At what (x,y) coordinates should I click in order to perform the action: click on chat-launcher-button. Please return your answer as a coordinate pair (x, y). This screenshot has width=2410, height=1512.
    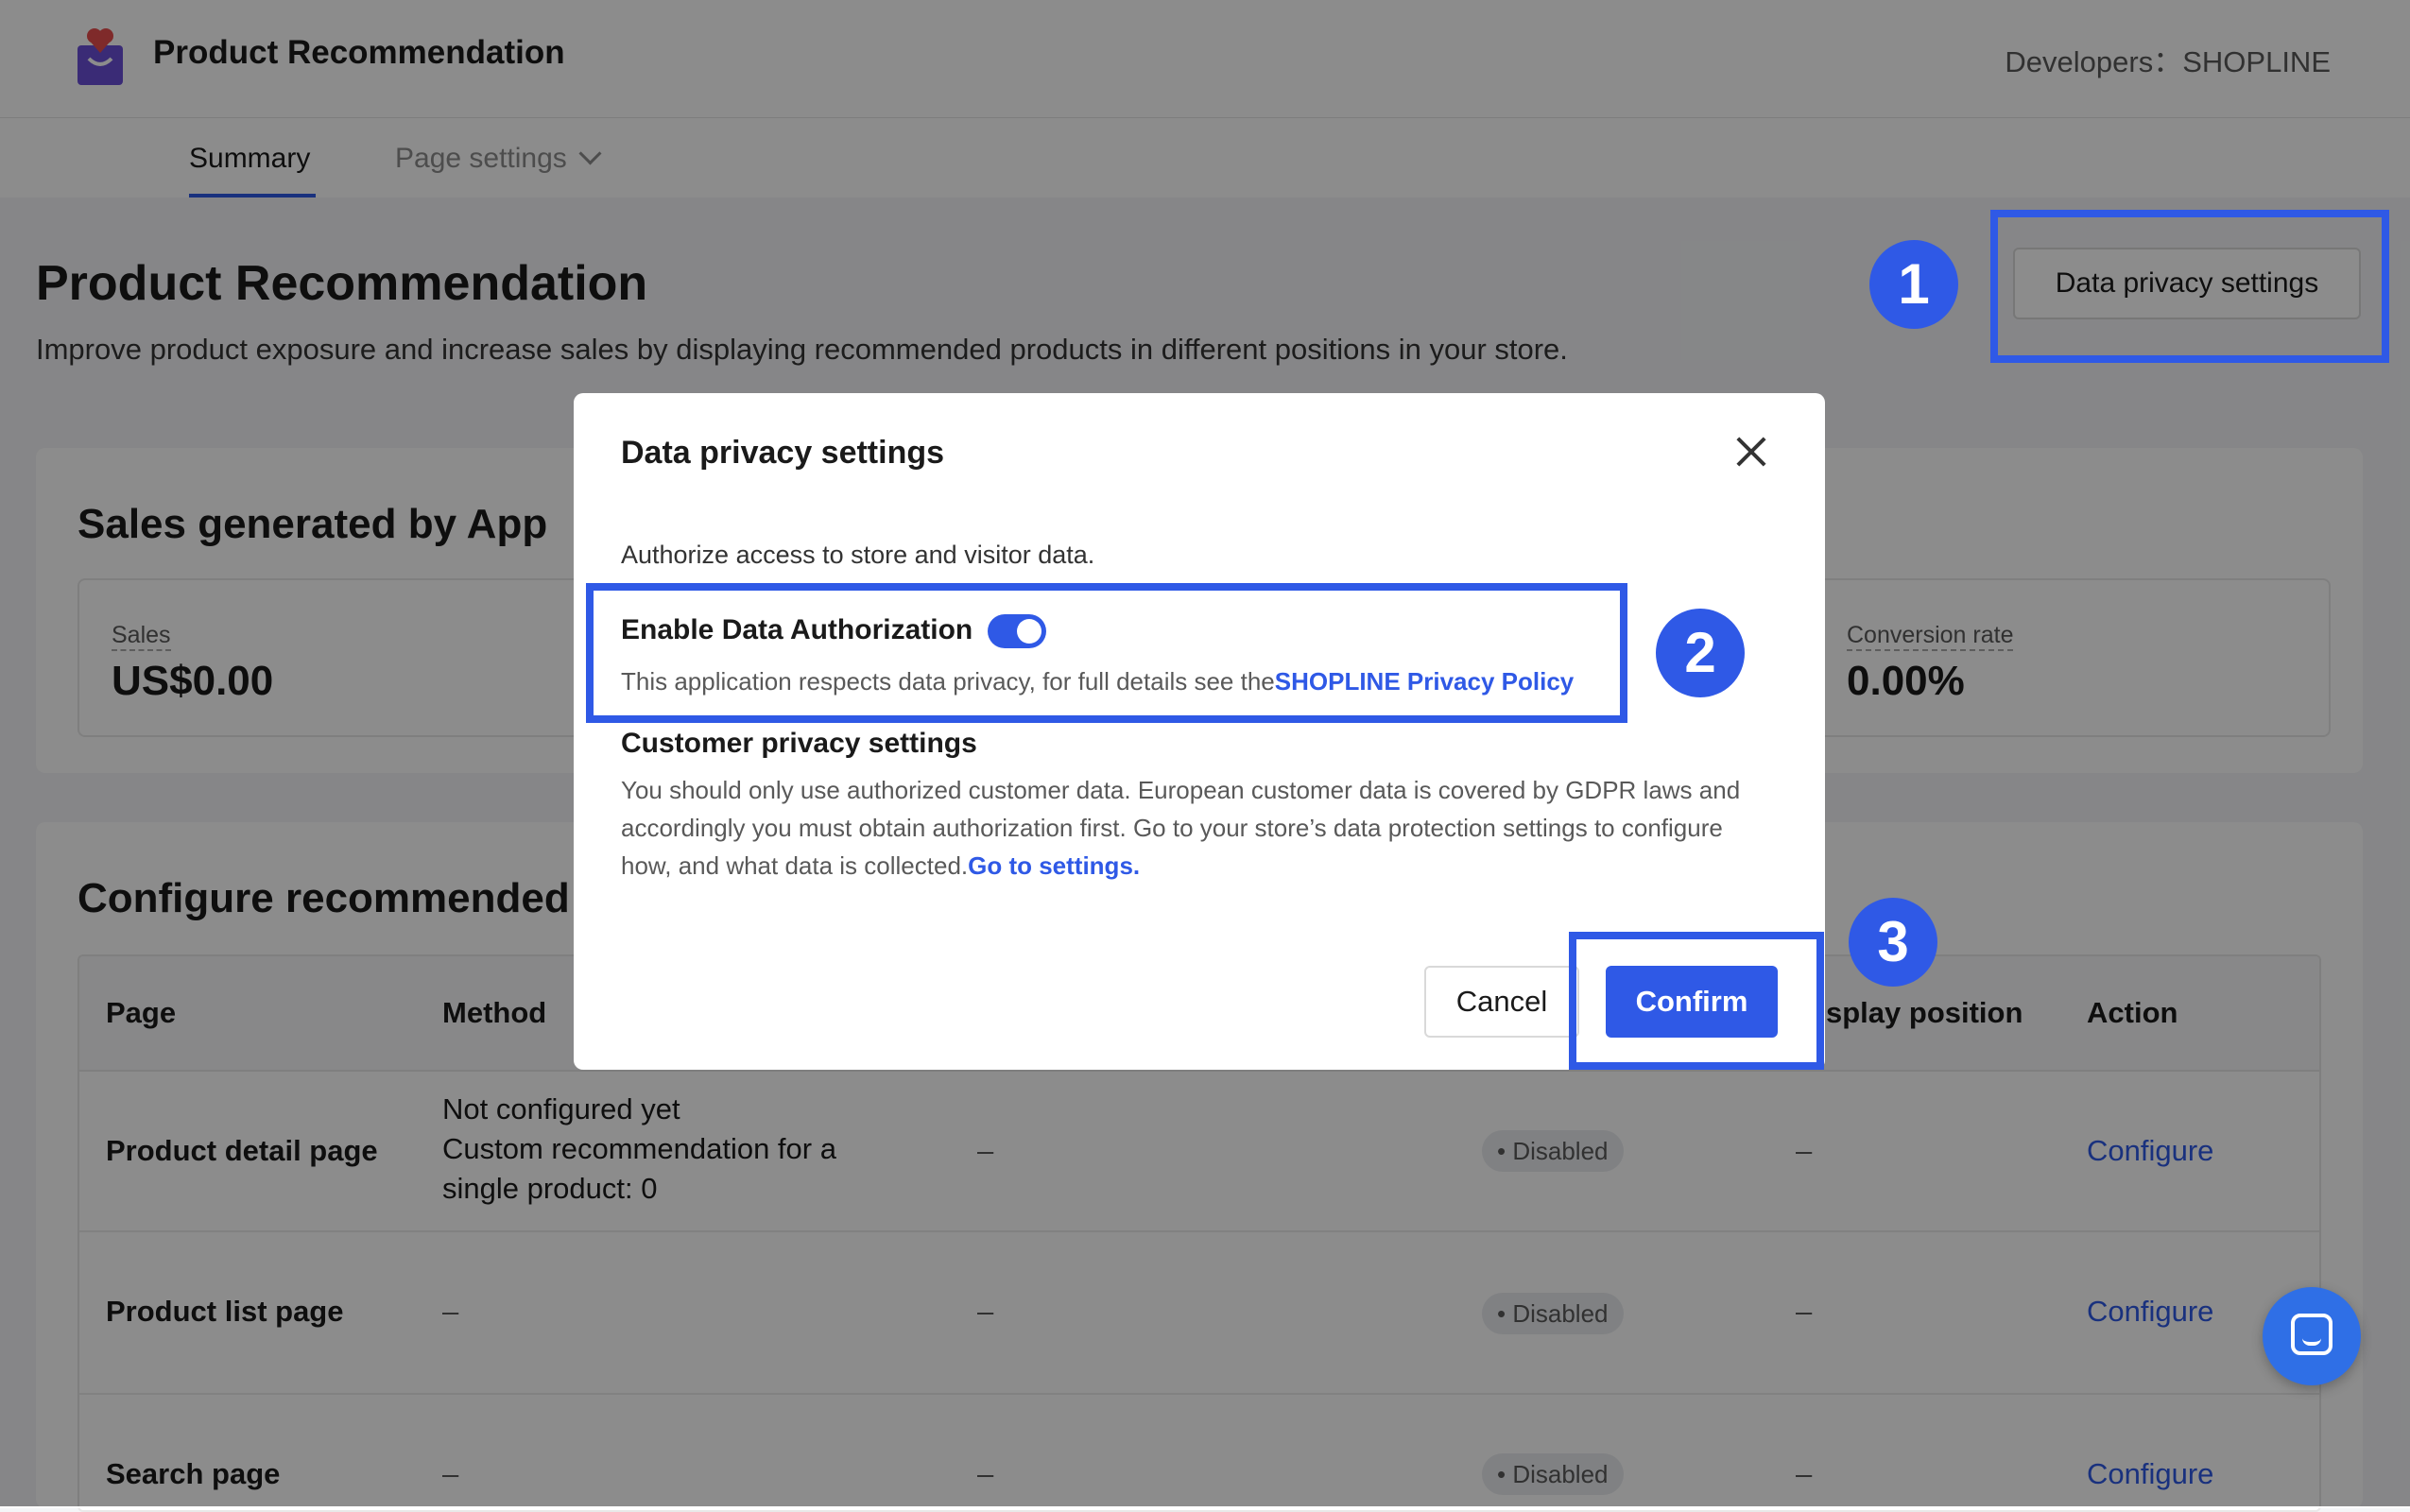
    Looking at the image, I should click on (2312, 1336).